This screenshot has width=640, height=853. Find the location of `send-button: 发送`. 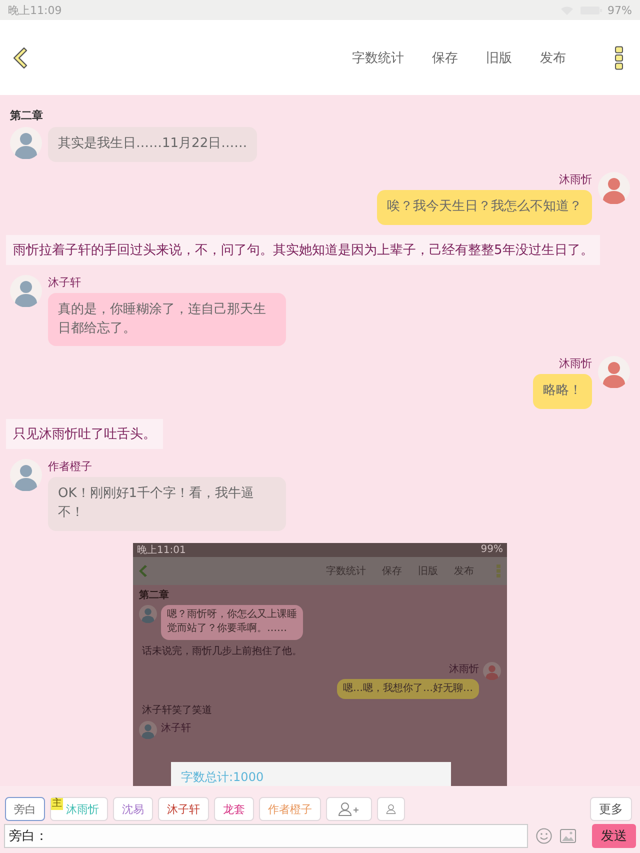

send-button: 发送 is located at coordinates (614, 836).